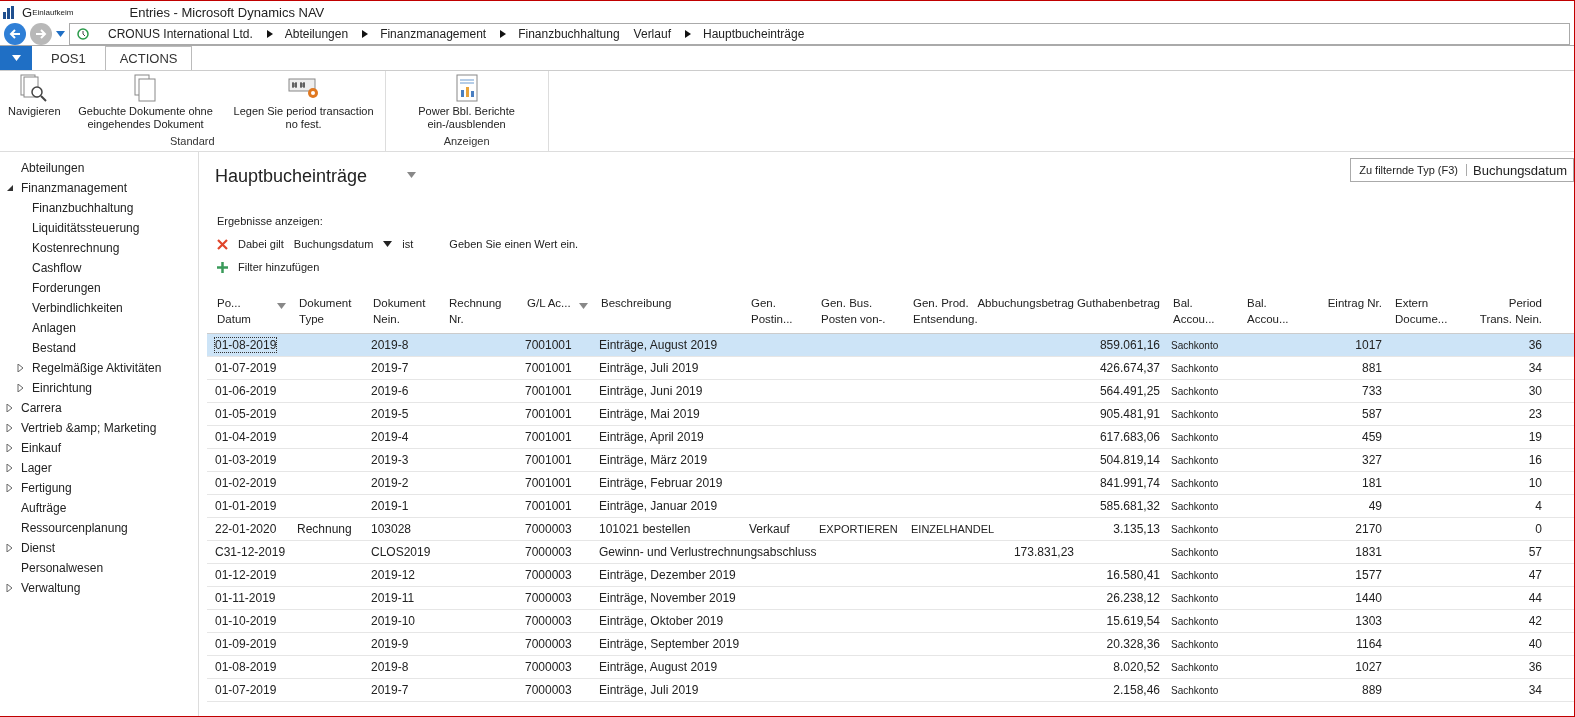 This screenshot has width=1575, height=717. What do you see at coordinates (666, 313) in the screenshot?
I see `column-header: Beschreibung` at bounding box center [666, 313].